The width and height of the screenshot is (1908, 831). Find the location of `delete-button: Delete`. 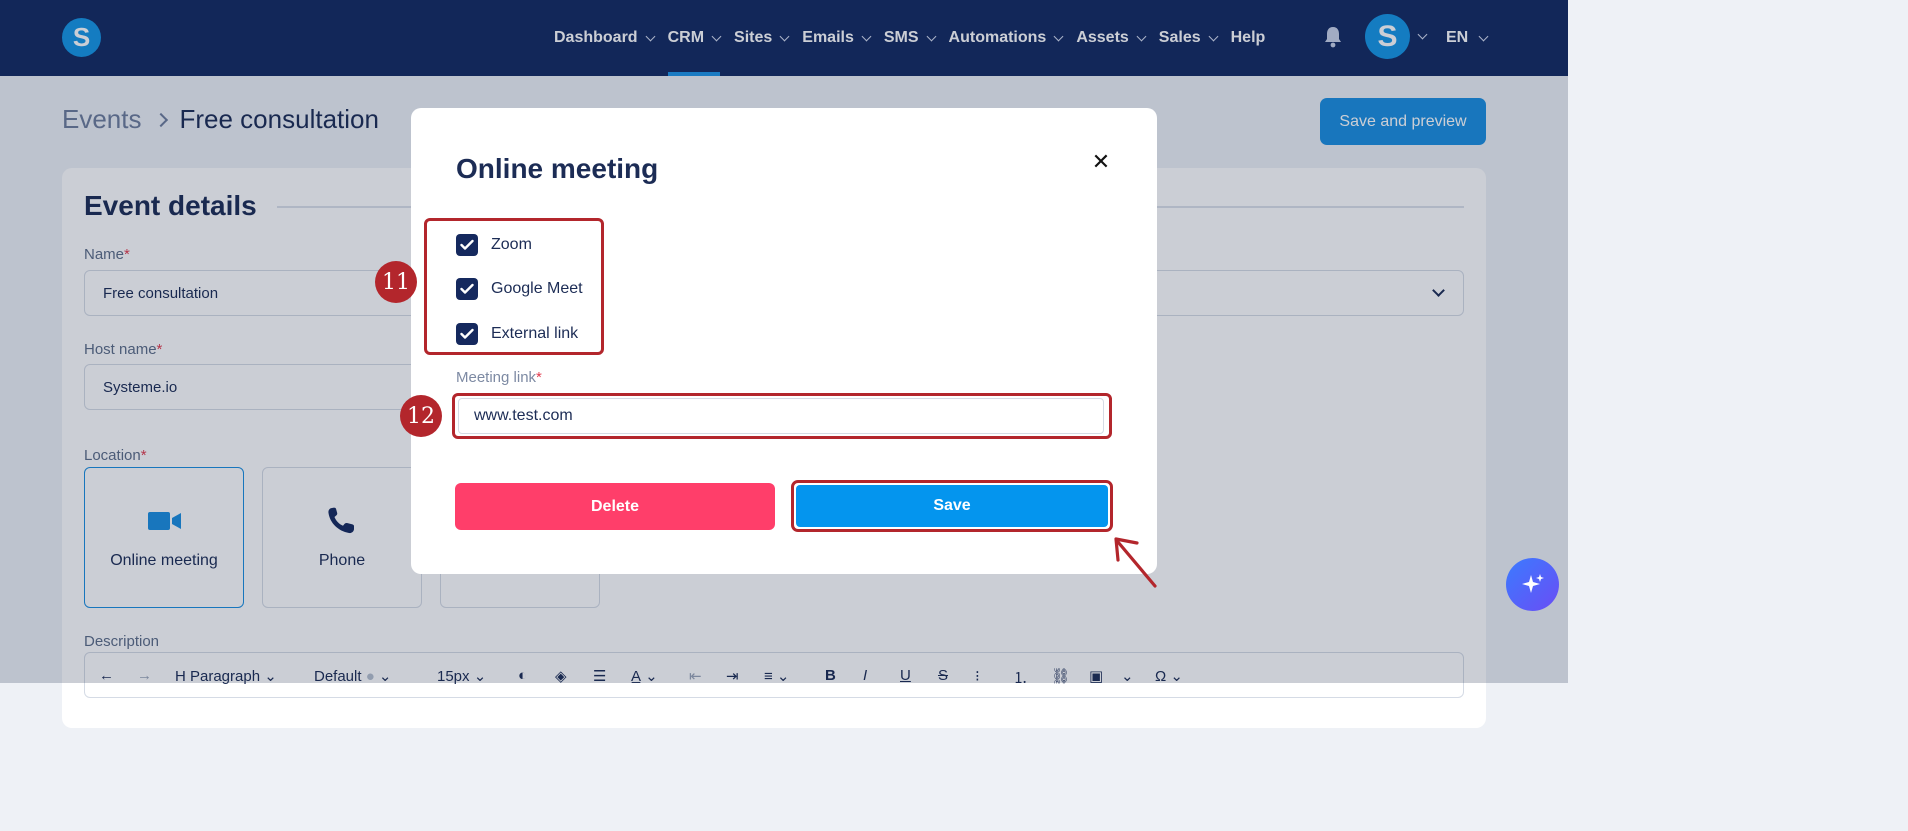

delete-button: Delete is located at coordinates (615, 506).